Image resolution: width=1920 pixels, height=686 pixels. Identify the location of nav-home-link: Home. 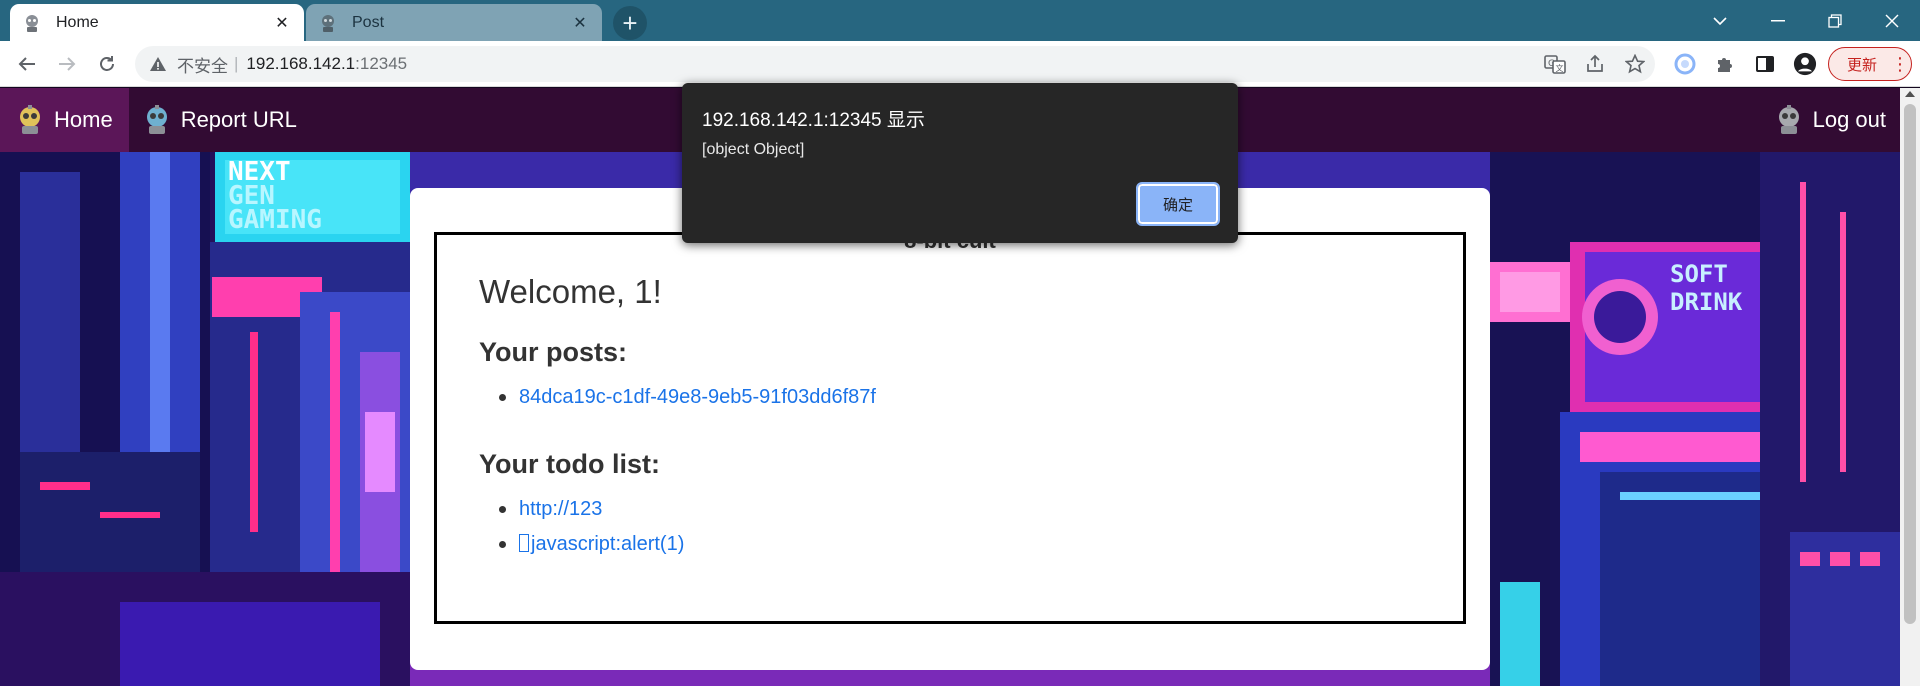
(64, 120).